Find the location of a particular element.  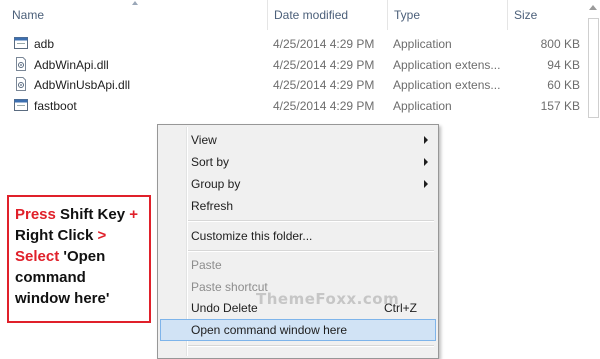

callout-shift-key: Shift Key is located at coordinates (92, 214).